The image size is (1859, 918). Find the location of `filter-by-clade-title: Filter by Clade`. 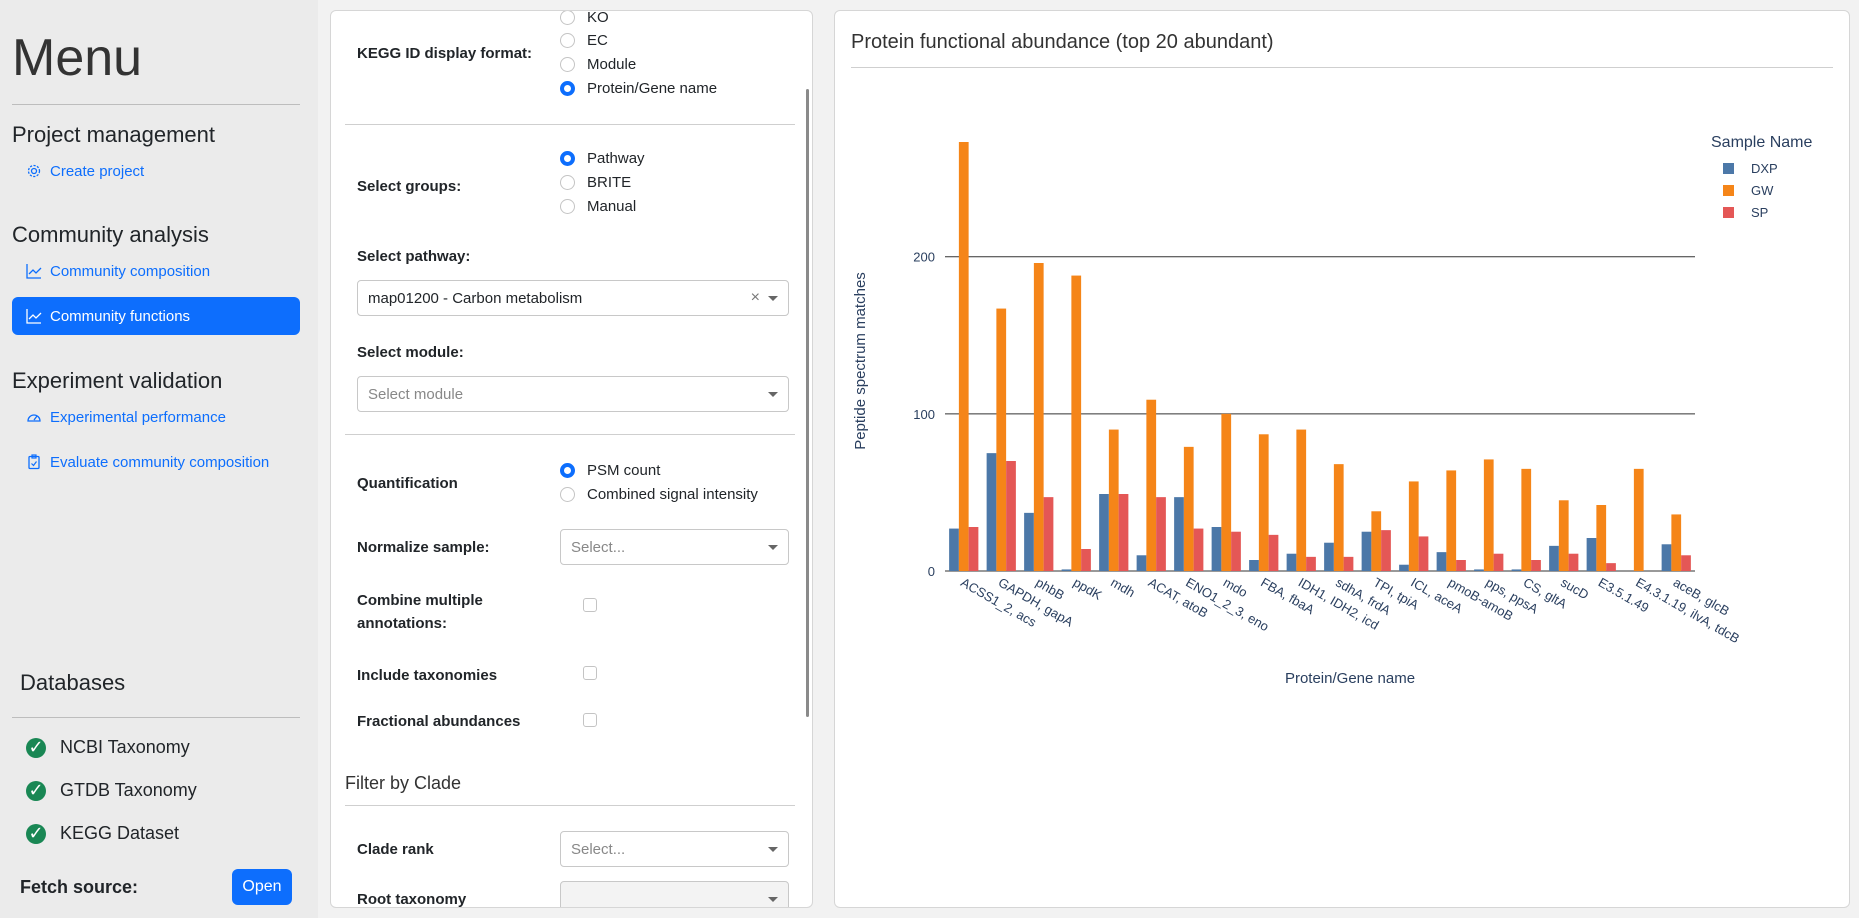

filter-by-clade-title: Filter by Clade is located at coordinates (403, 783).